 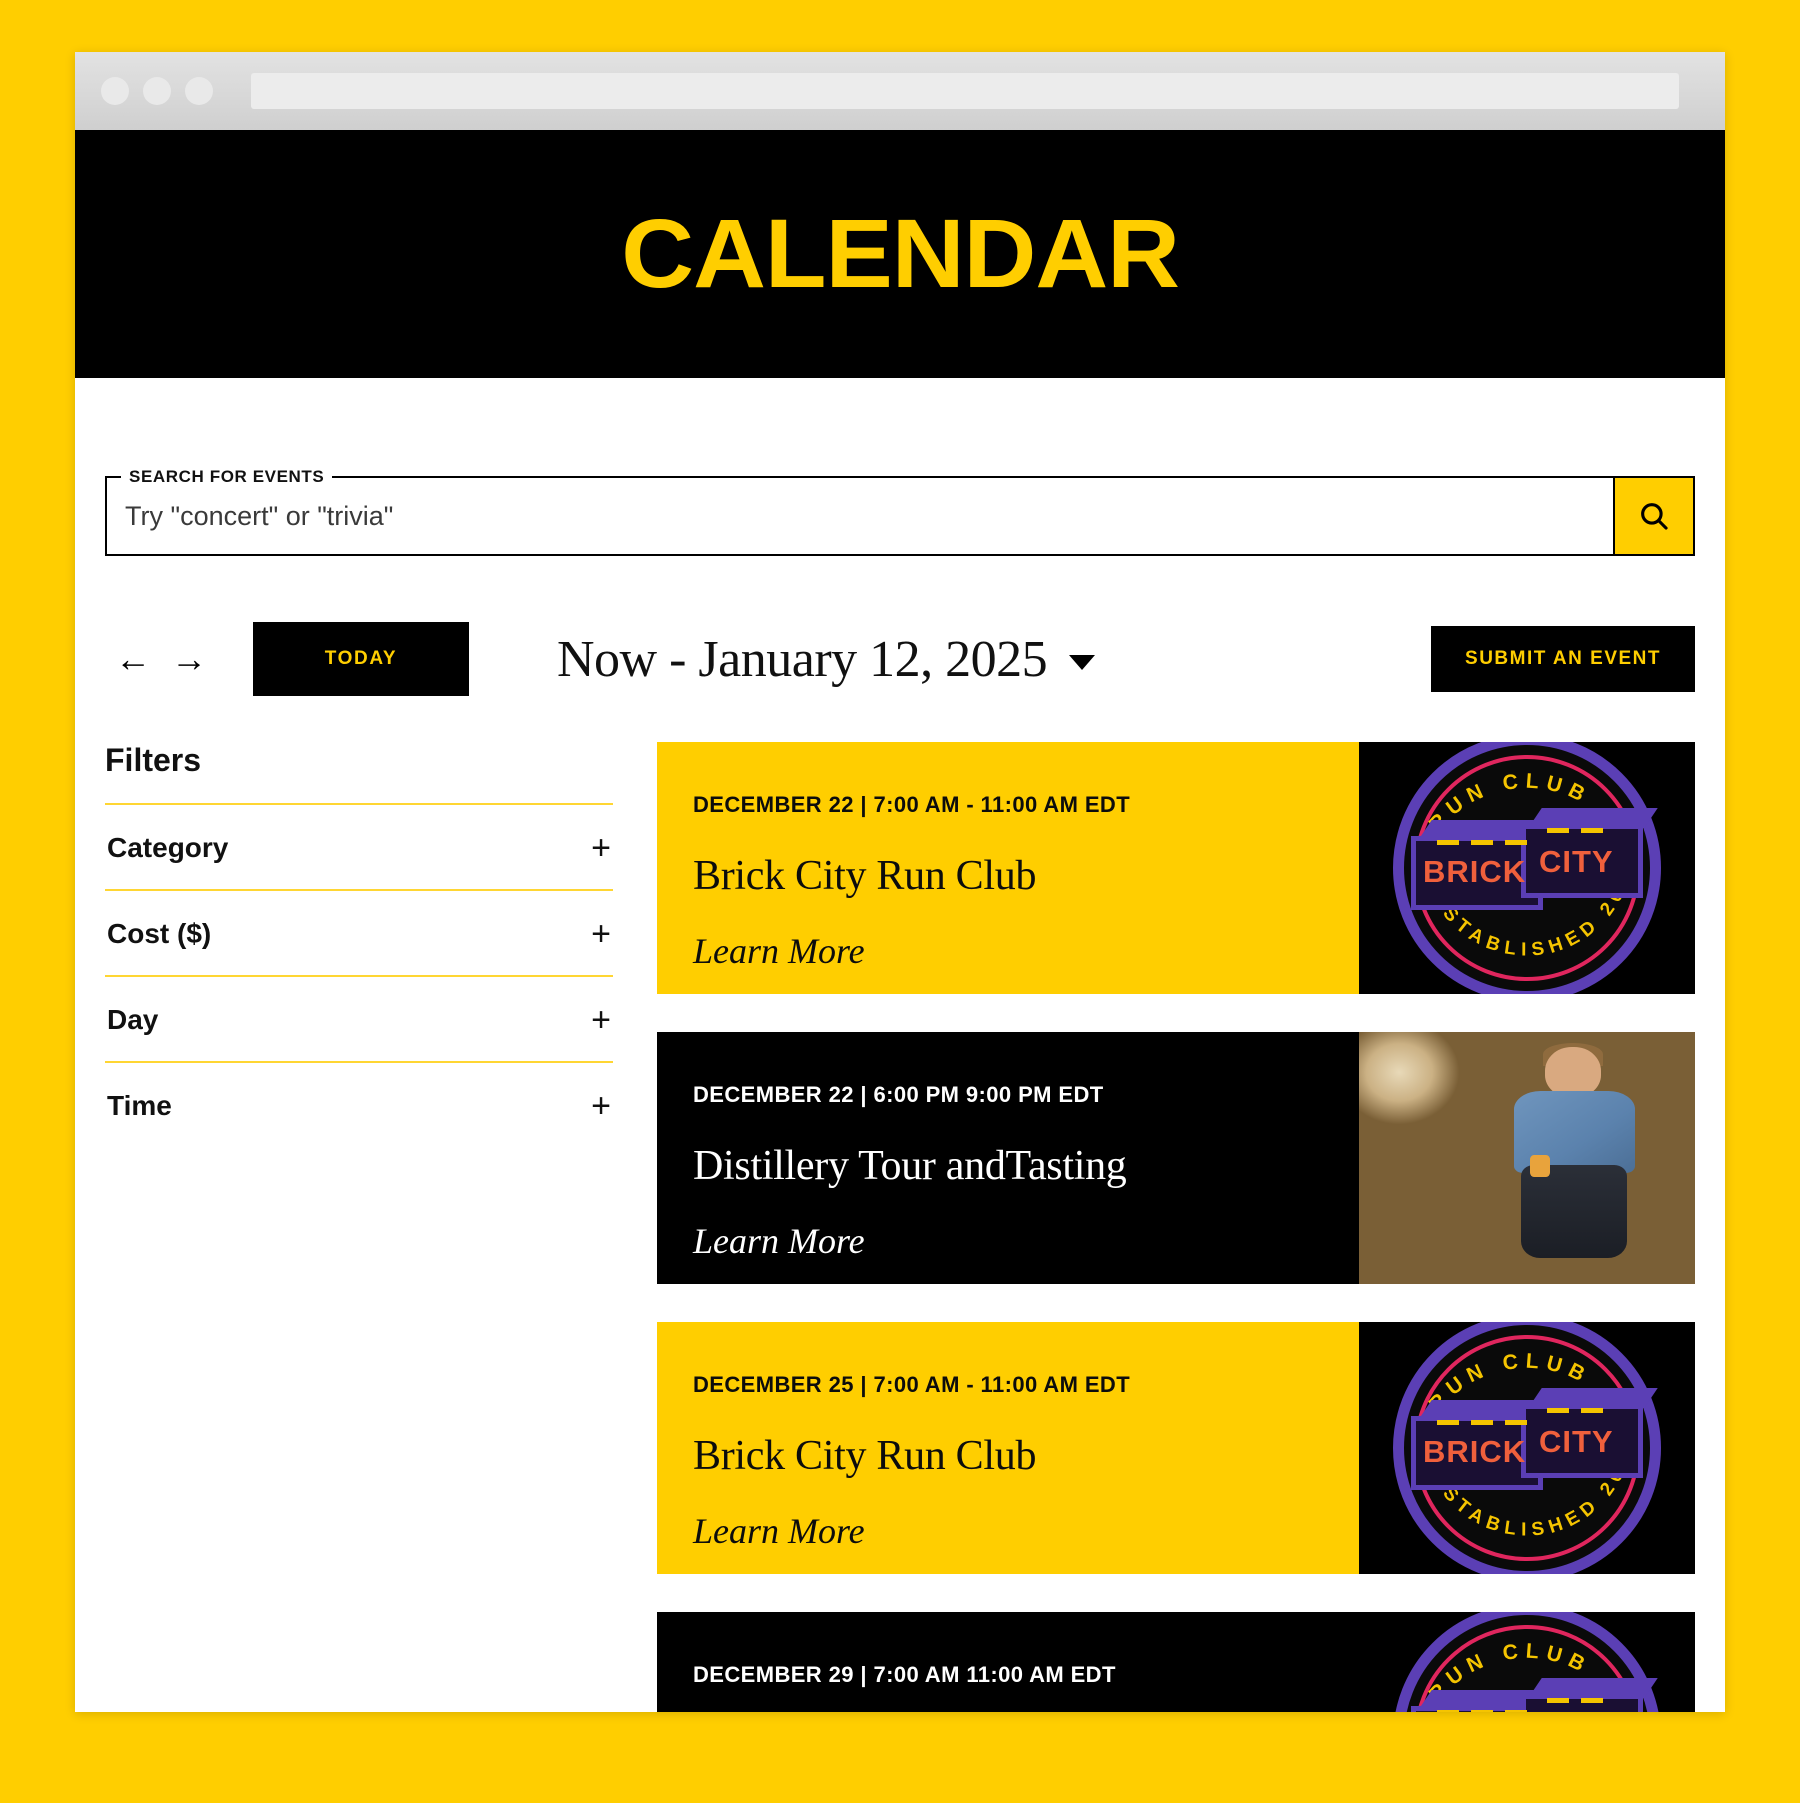 I want to click on filter-label: Category, so click(x=168, y=847).